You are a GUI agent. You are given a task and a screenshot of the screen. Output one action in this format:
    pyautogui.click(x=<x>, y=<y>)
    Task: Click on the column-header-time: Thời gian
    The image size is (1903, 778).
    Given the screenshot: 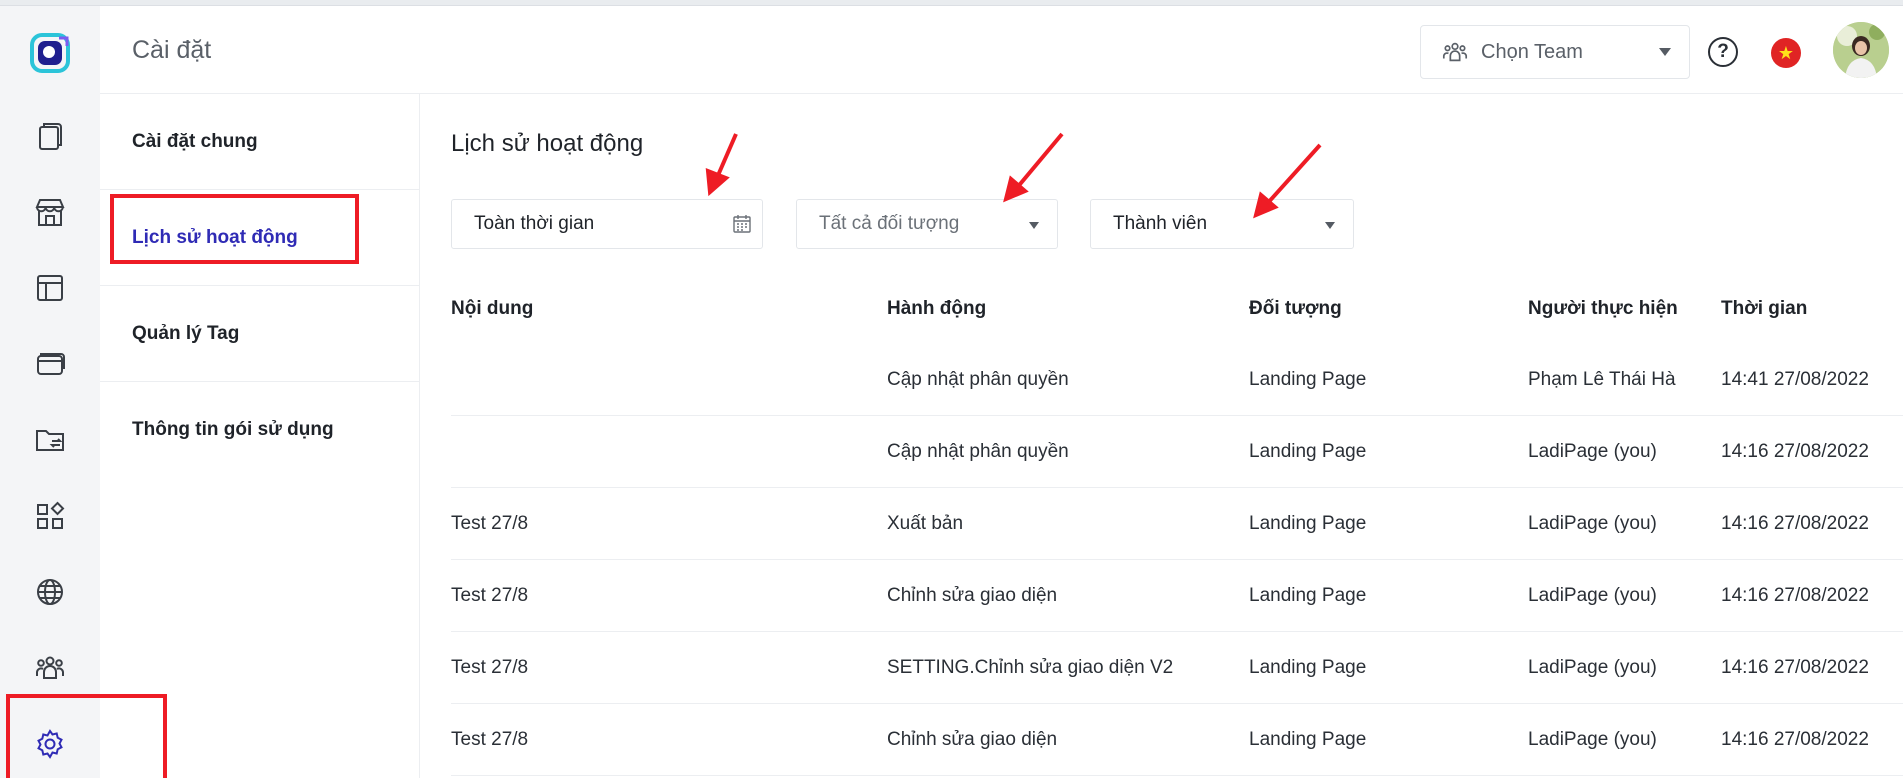 What is the action you would take?
    pyautogui.click(x=1764, y=308)
    